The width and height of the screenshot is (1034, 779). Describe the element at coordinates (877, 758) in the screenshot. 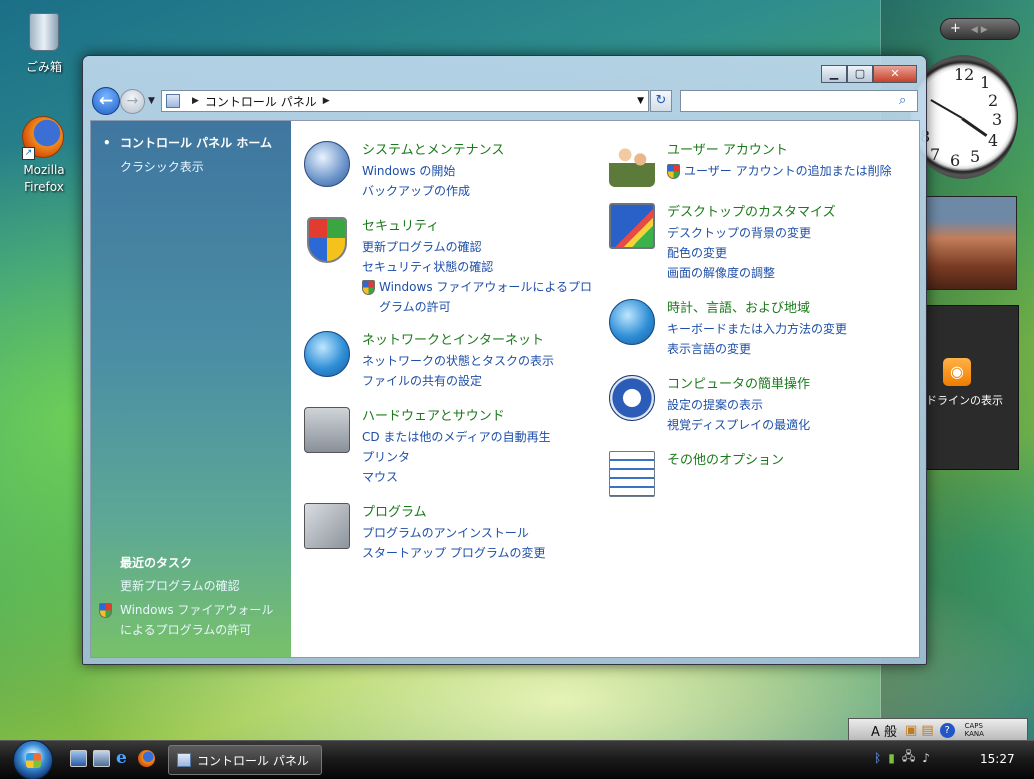

I see `bluetooth-icon: ᛒ` at that location.